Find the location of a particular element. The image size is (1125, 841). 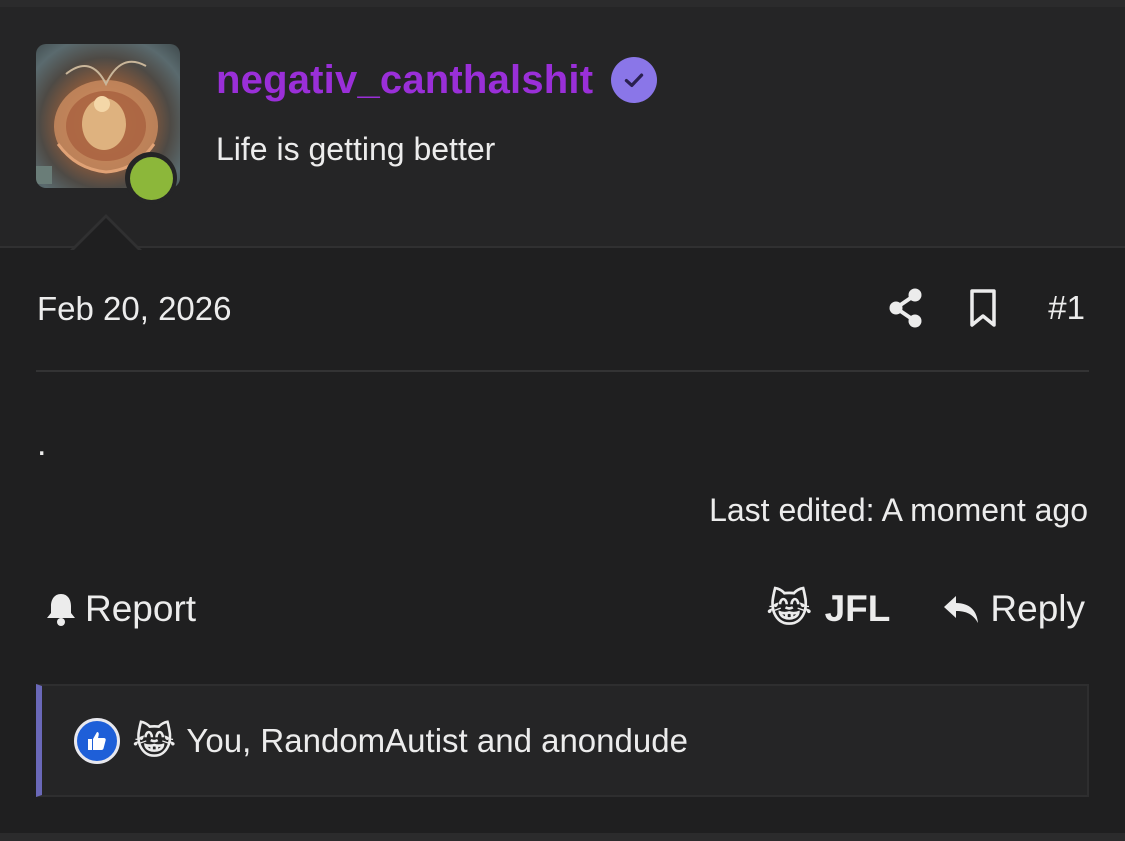

report-button: Report is located at coordinates (120, 609).